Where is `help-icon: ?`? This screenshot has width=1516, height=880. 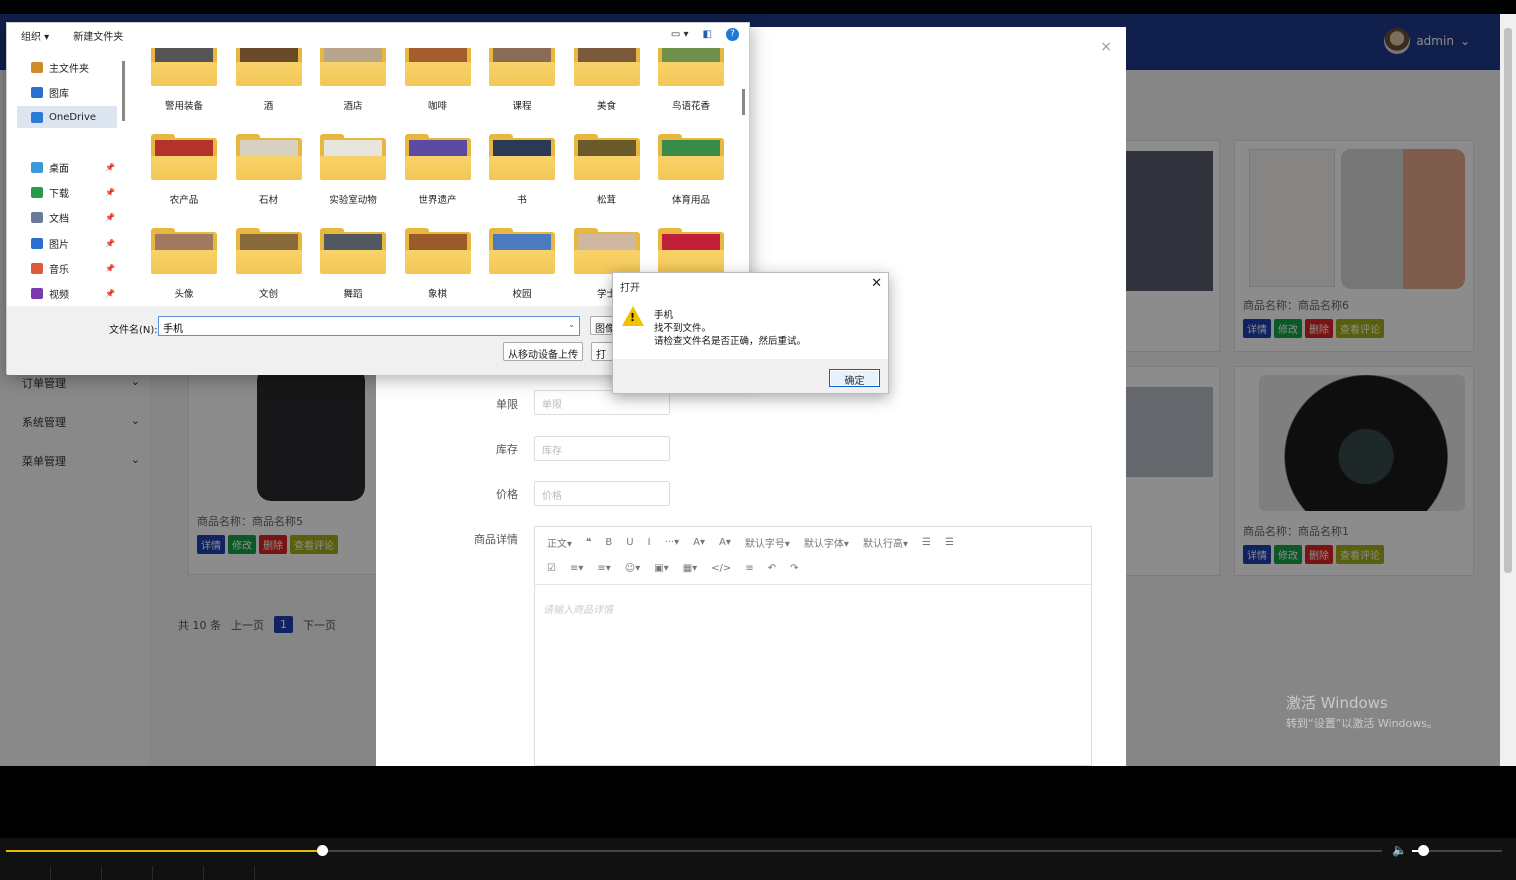 help-icon: ? is located at coordinates (732, 34).